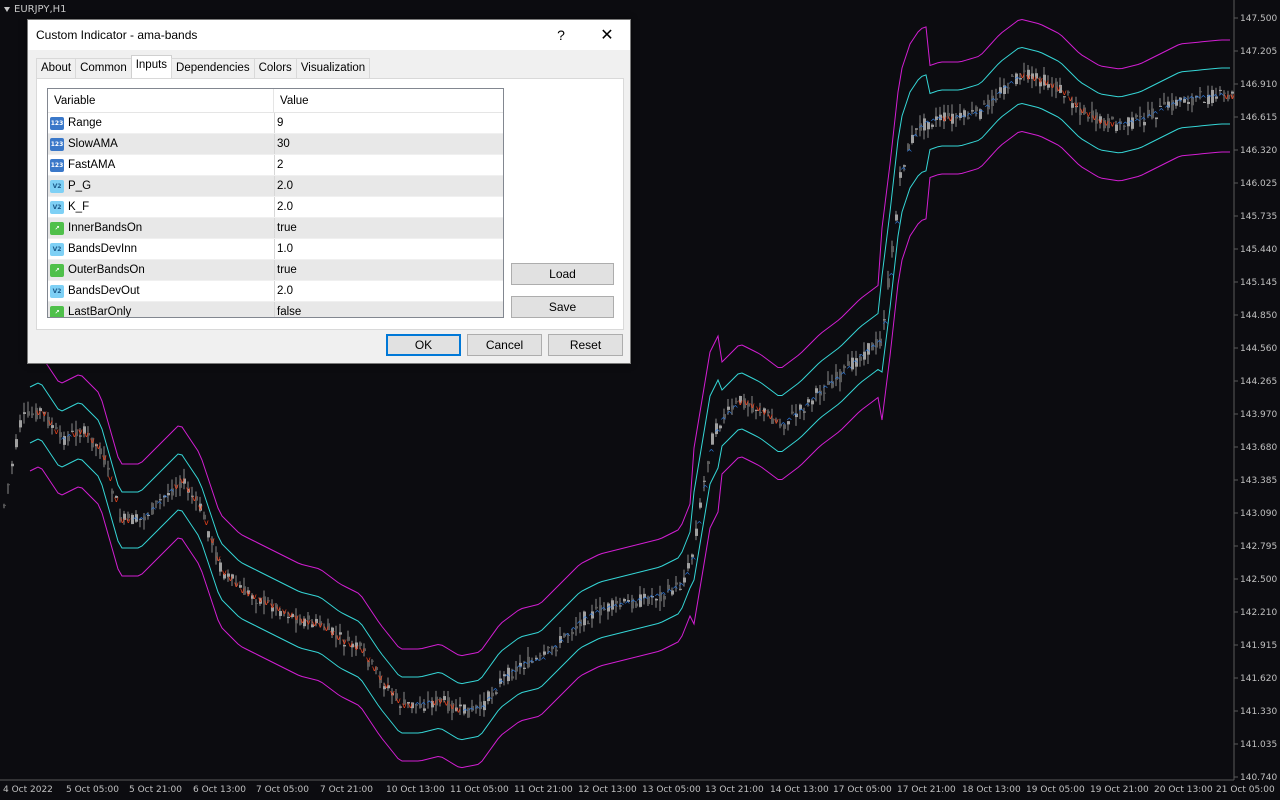 Image resolution: width=1280 pixels, height=800 pixels. What do you see at coordinates (562, 307) in the screenshot?
I see `save-button: Save` at bounding box center [562, 307].